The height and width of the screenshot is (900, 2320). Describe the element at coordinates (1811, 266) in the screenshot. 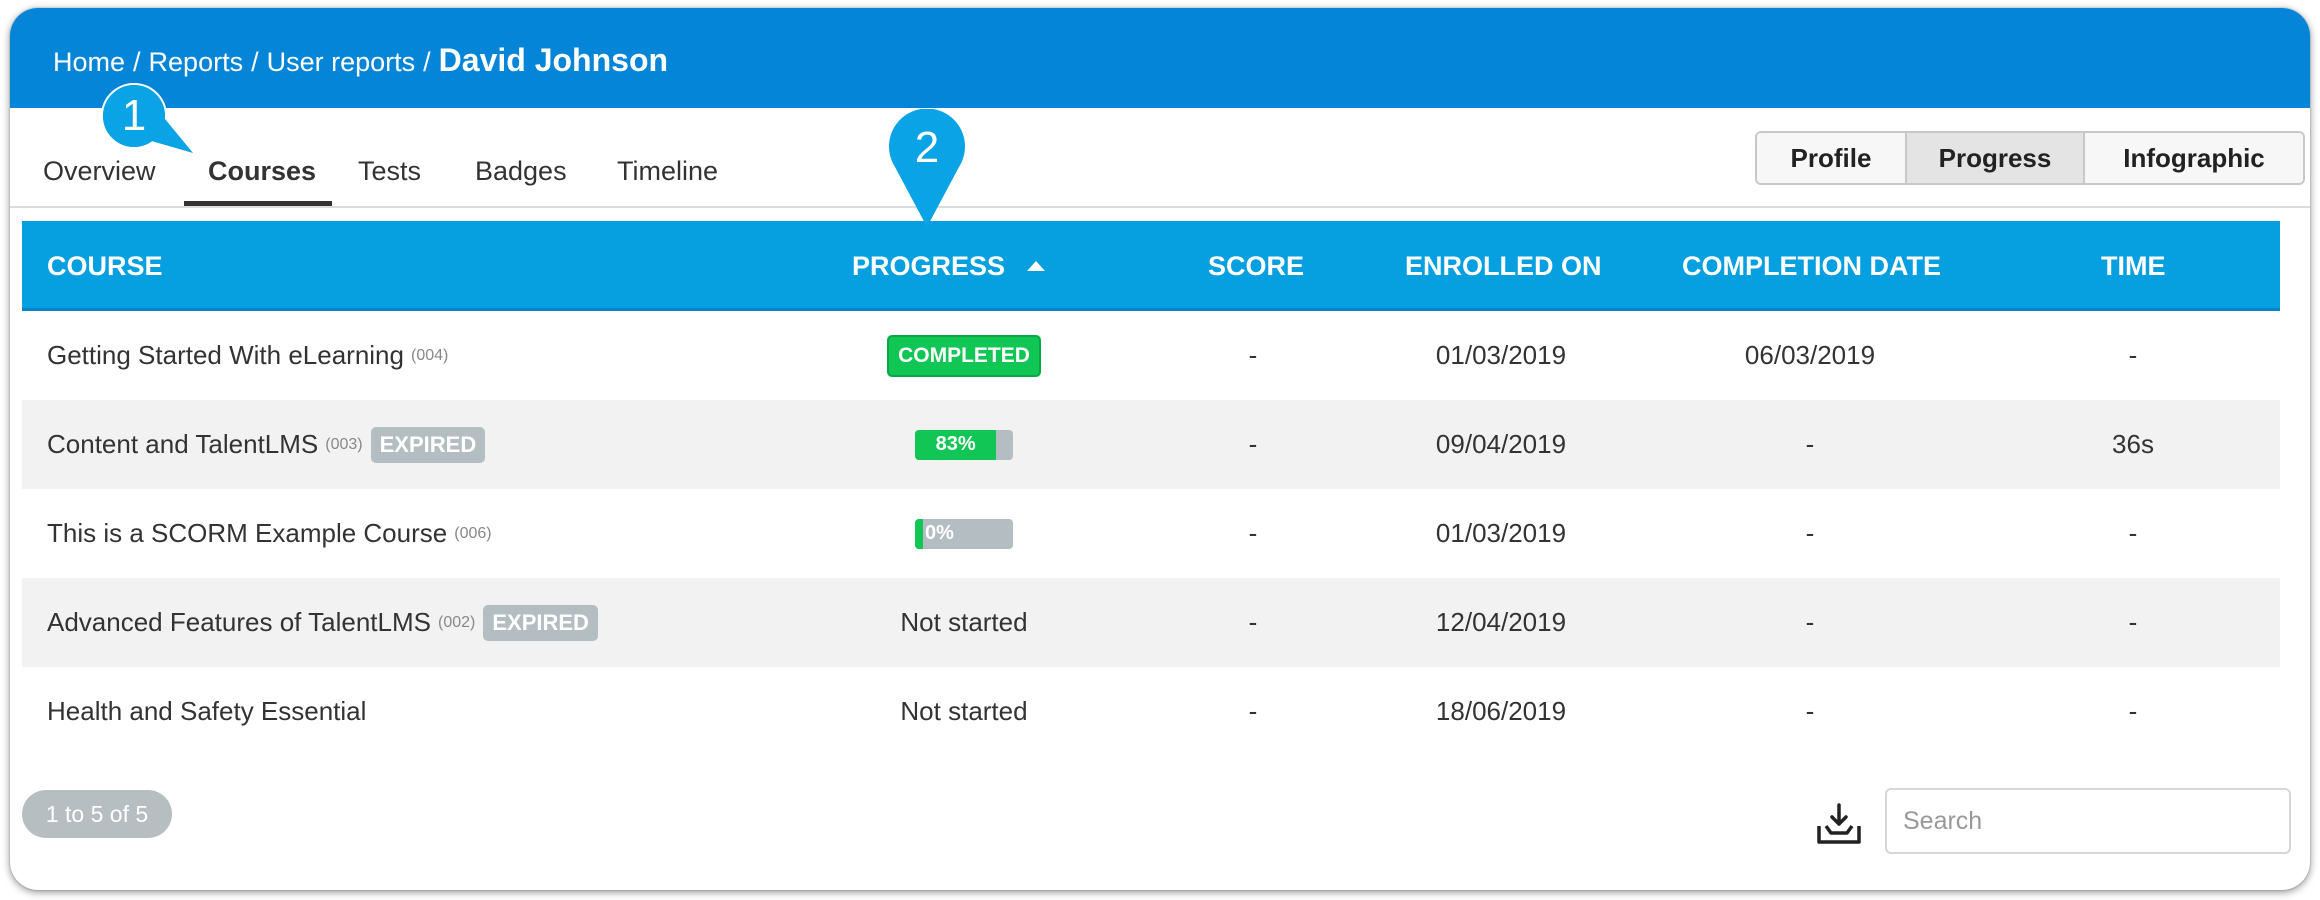

I see `column-header-completion-date: COMPLETION DATE` at that location.